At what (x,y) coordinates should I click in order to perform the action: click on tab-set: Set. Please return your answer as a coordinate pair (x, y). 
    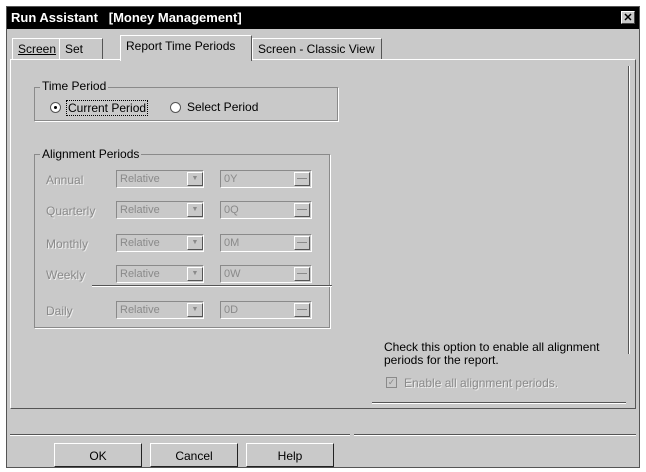
    Looking at the image, I should click on (81, 48).